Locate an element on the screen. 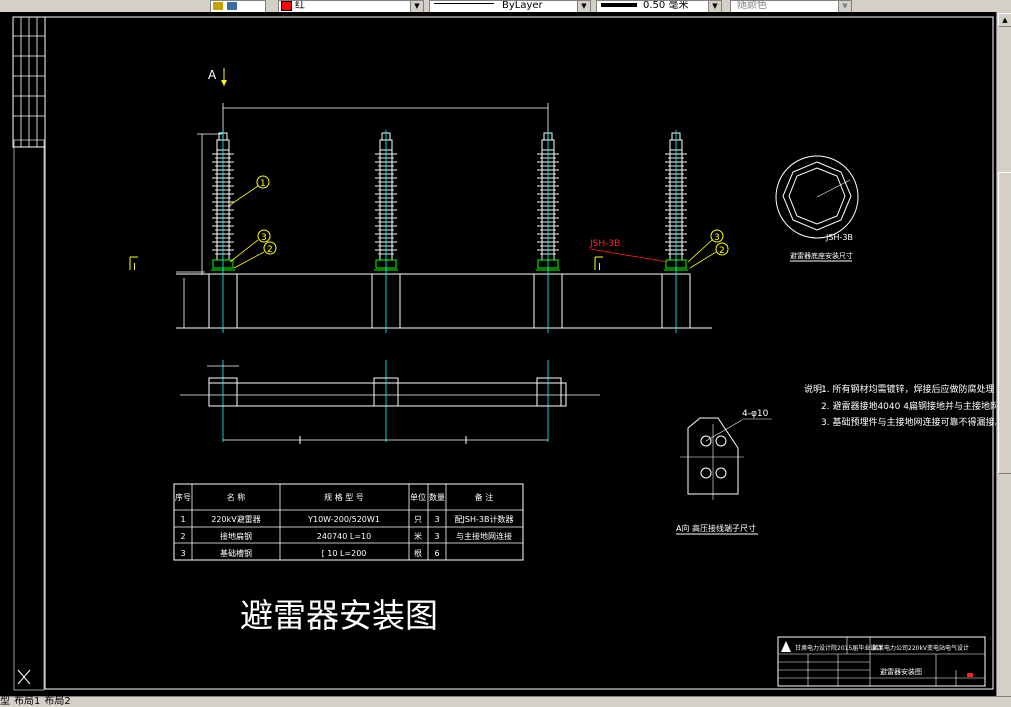 The width and height of the screenshot is (1011, 707). tab-model: 型 is located at coordinates (5, 701).